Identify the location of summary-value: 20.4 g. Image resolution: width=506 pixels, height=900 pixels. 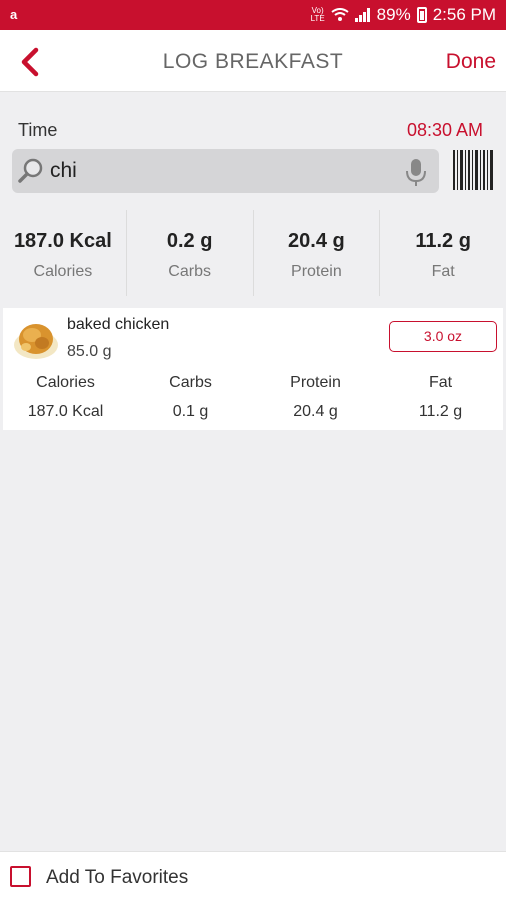
(316, 241).